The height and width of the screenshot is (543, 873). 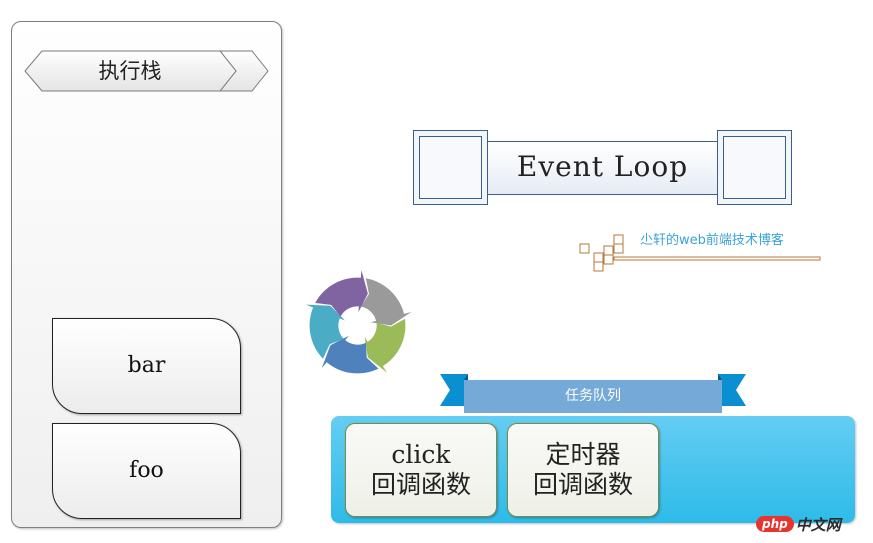 I want to click on watermark-brand: php, so click(x=775, y=524).